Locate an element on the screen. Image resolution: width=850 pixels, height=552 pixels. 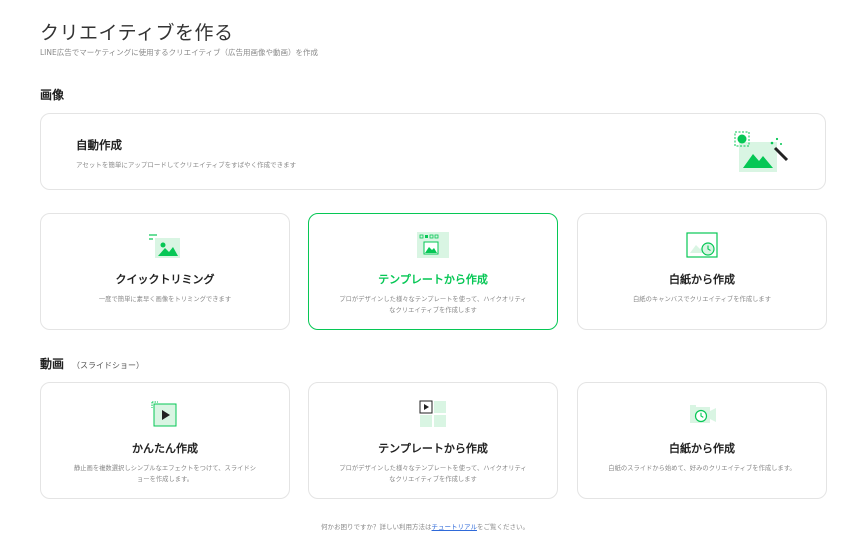
video-section-heading: 動画 （スライドショー） is located at coordinates (92, 363).